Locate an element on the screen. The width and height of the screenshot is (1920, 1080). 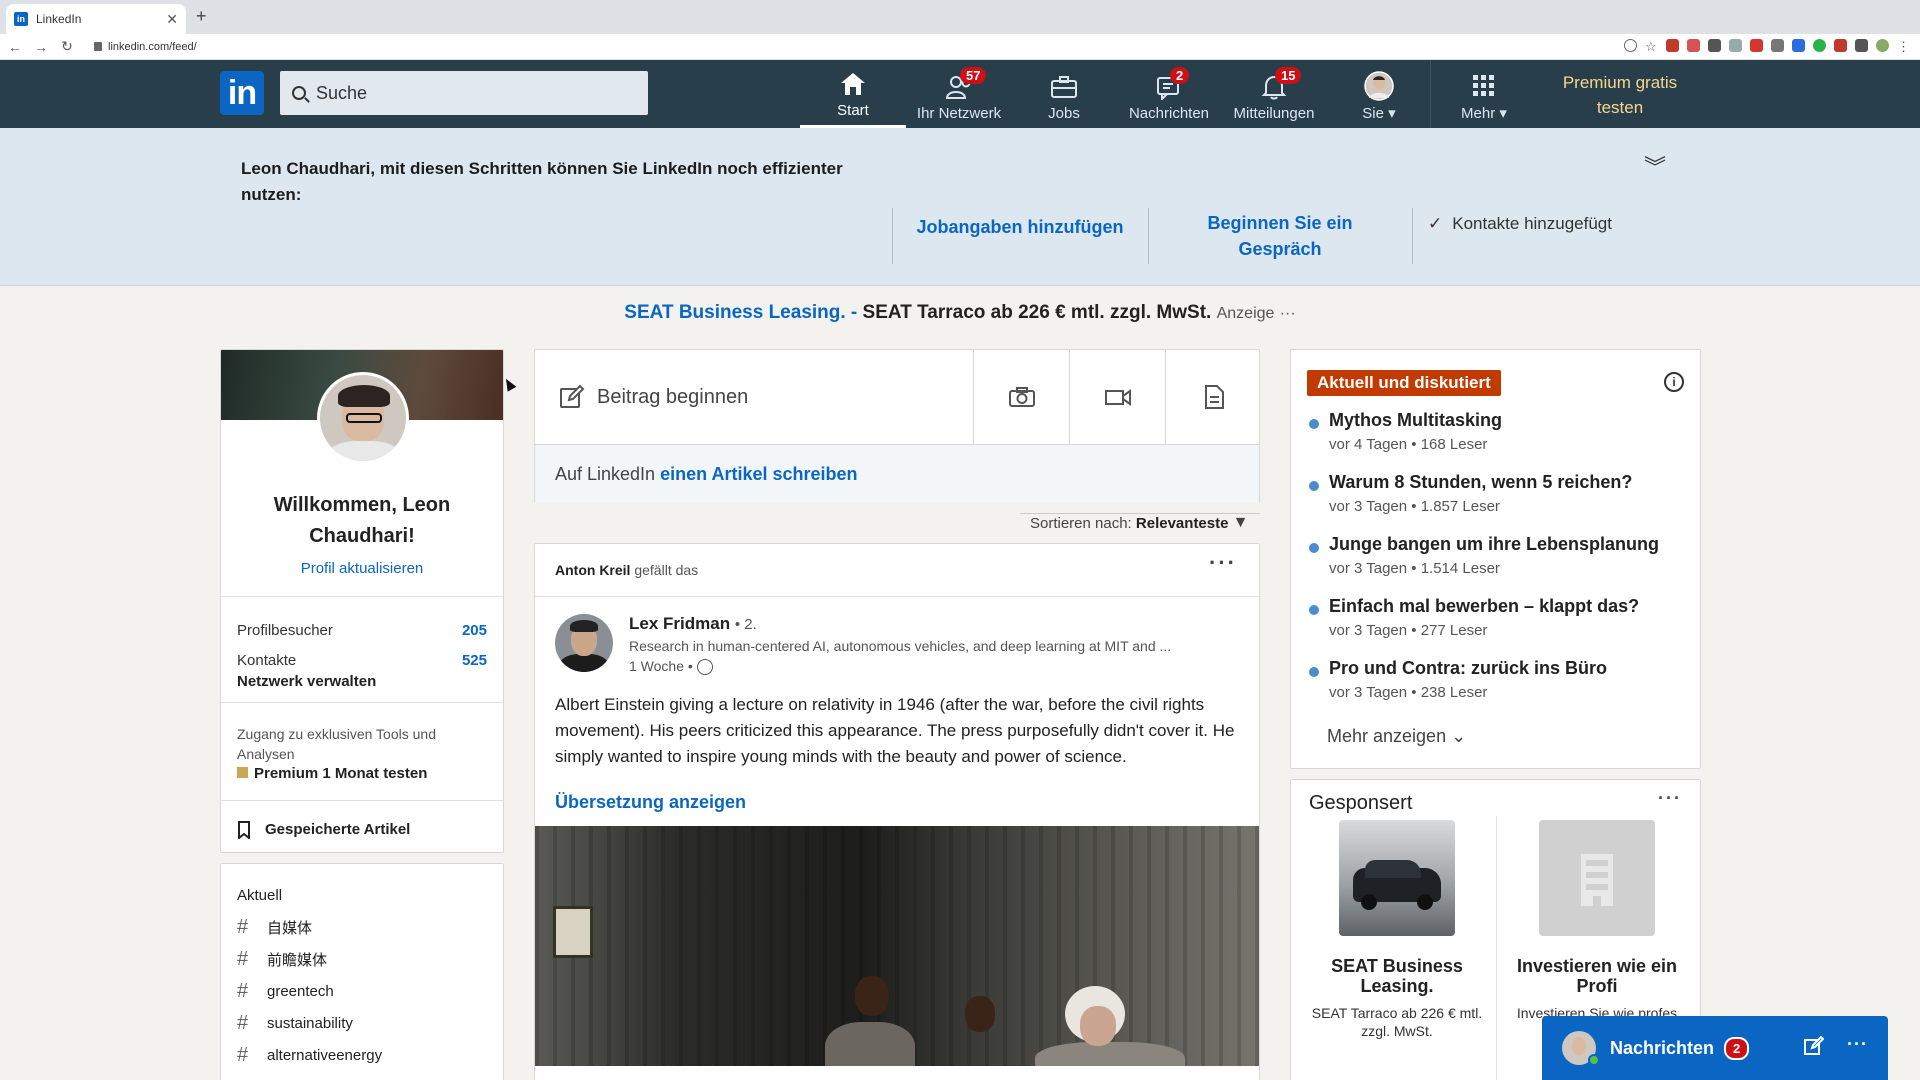
browser-tab: in LinkedIn ✕ is located at coordinates (96, 19).